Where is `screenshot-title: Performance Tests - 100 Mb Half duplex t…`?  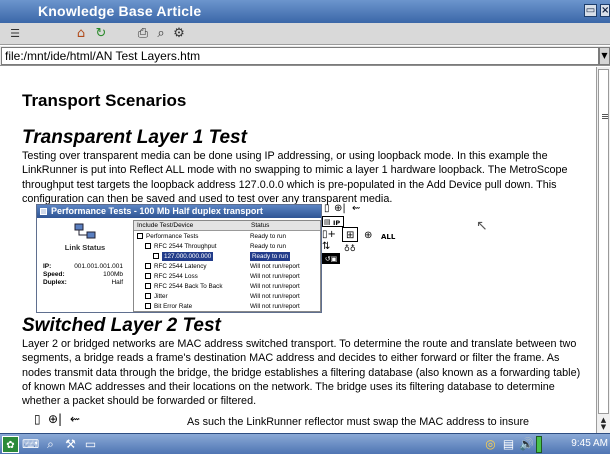
screenshot-title: Performance Tests - 100 Mb Half duplex t… is located at coordinates (157, 211).